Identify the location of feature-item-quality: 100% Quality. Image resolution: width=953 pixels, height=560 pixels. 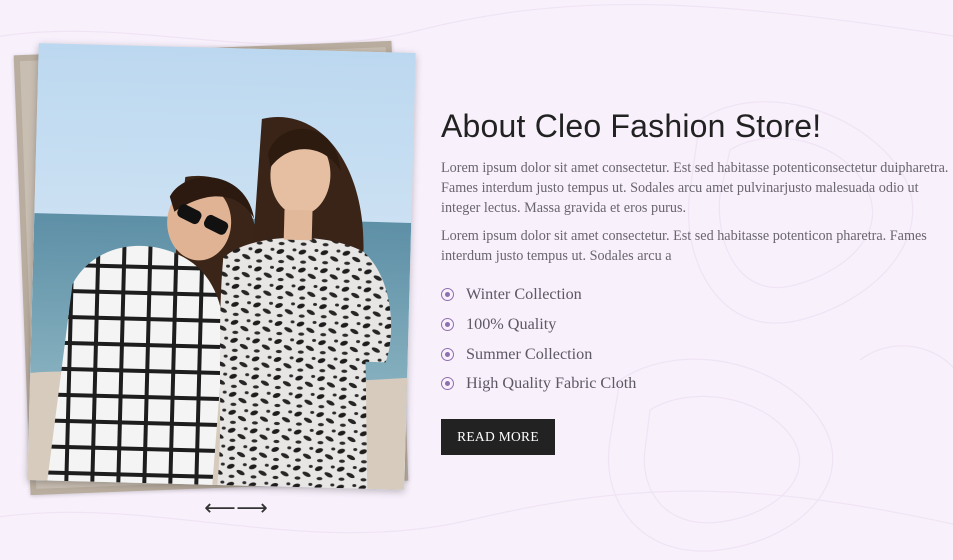
(695, 325).